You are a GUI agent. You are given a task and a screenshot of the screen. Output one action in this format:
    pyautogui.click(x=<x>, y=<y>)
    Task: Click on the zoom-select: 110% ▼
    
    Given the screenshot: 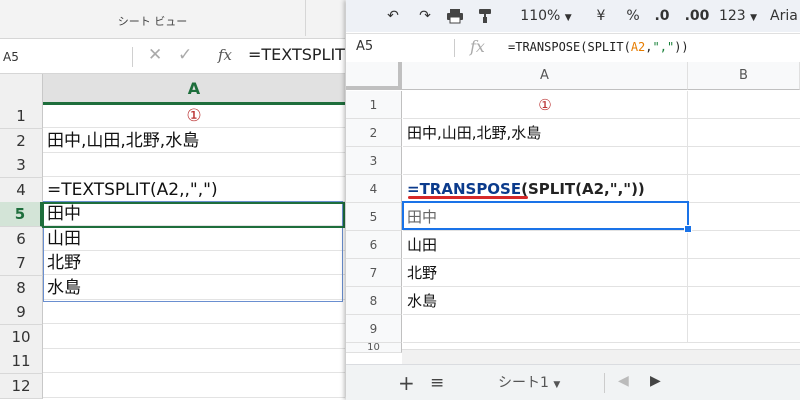 What is the action you would take?
    pyautogui.click(x=546, y=16)
    